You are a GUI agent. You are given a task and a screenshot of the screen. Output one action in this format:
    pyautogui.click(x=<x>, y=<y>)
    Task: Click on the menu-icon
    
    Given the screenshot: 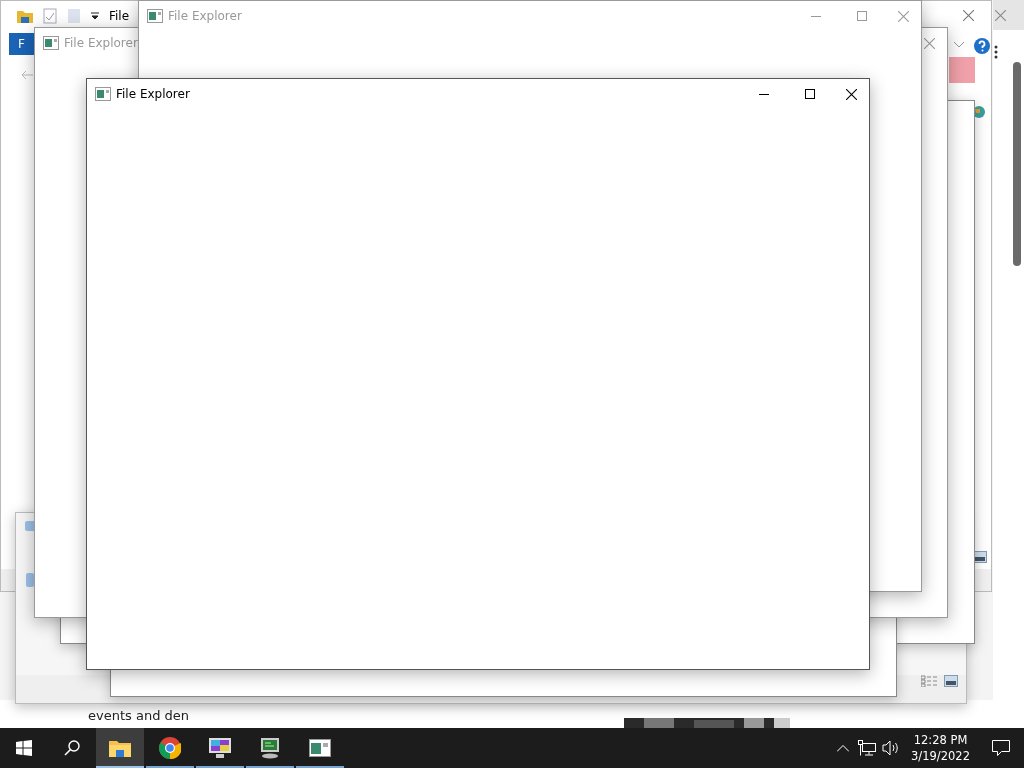 What is the action you would take?
    pyautogui.click(x=996, y=52)
    